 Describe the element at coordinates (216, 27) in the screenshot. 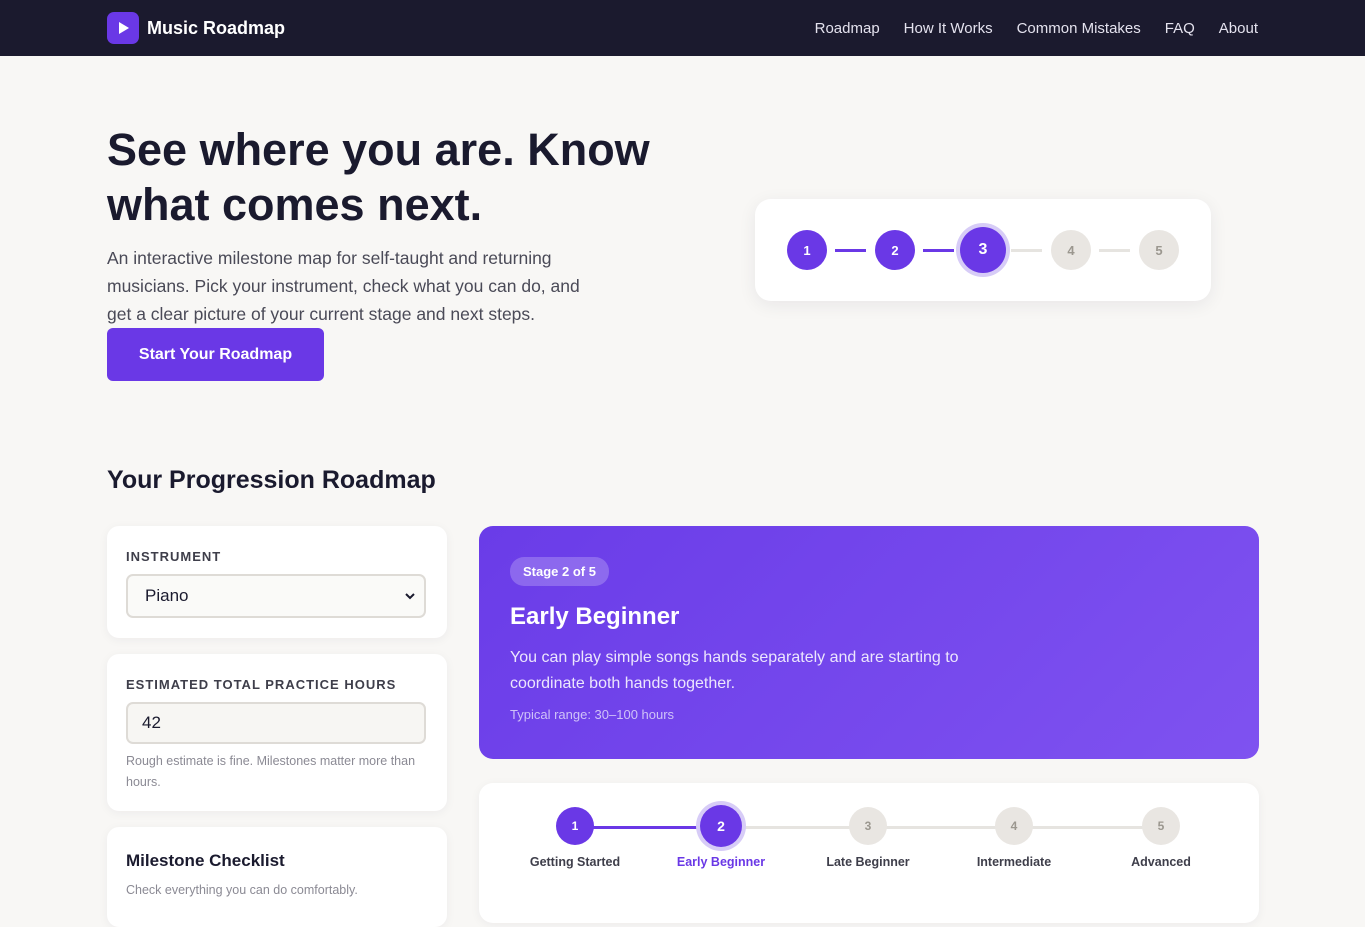

I see `brand-name: Music Roadmap` at that location.